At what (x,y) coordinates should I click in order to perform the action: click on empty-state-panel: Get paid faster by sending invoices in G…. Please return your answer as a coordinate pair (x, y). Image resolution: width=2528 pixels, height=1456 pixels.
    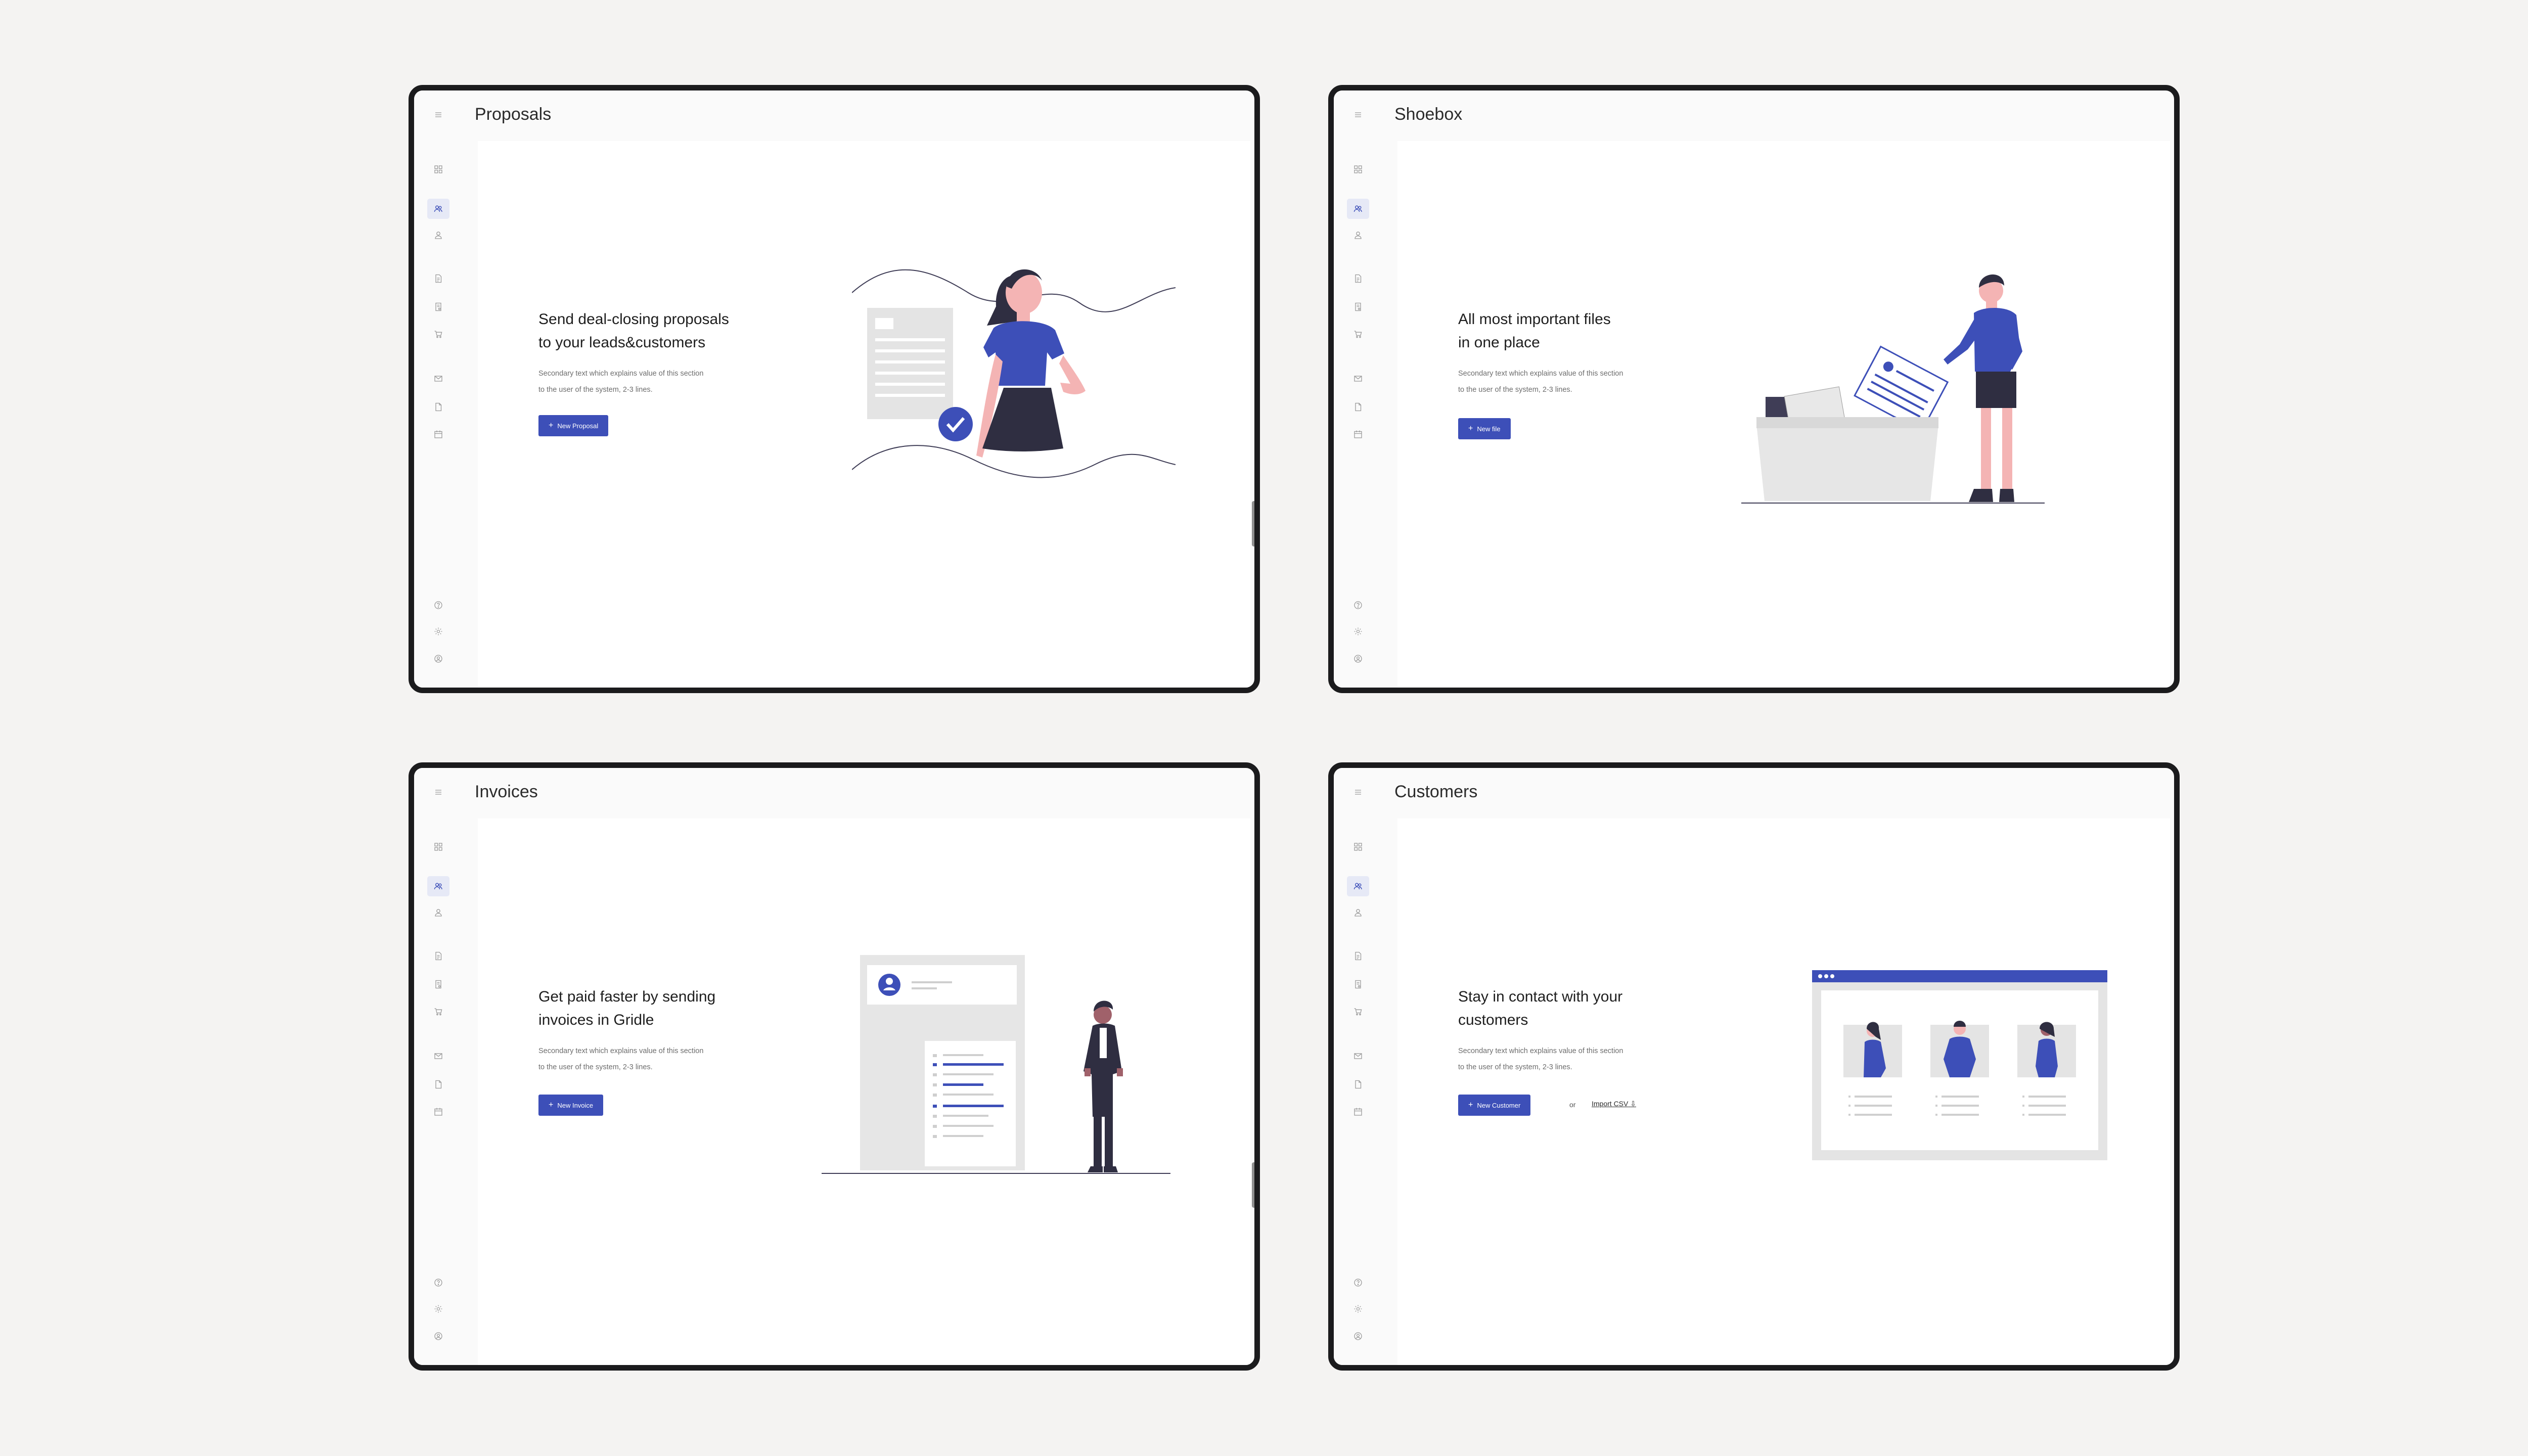
    Looking at the image, I should click on (864, 1091).